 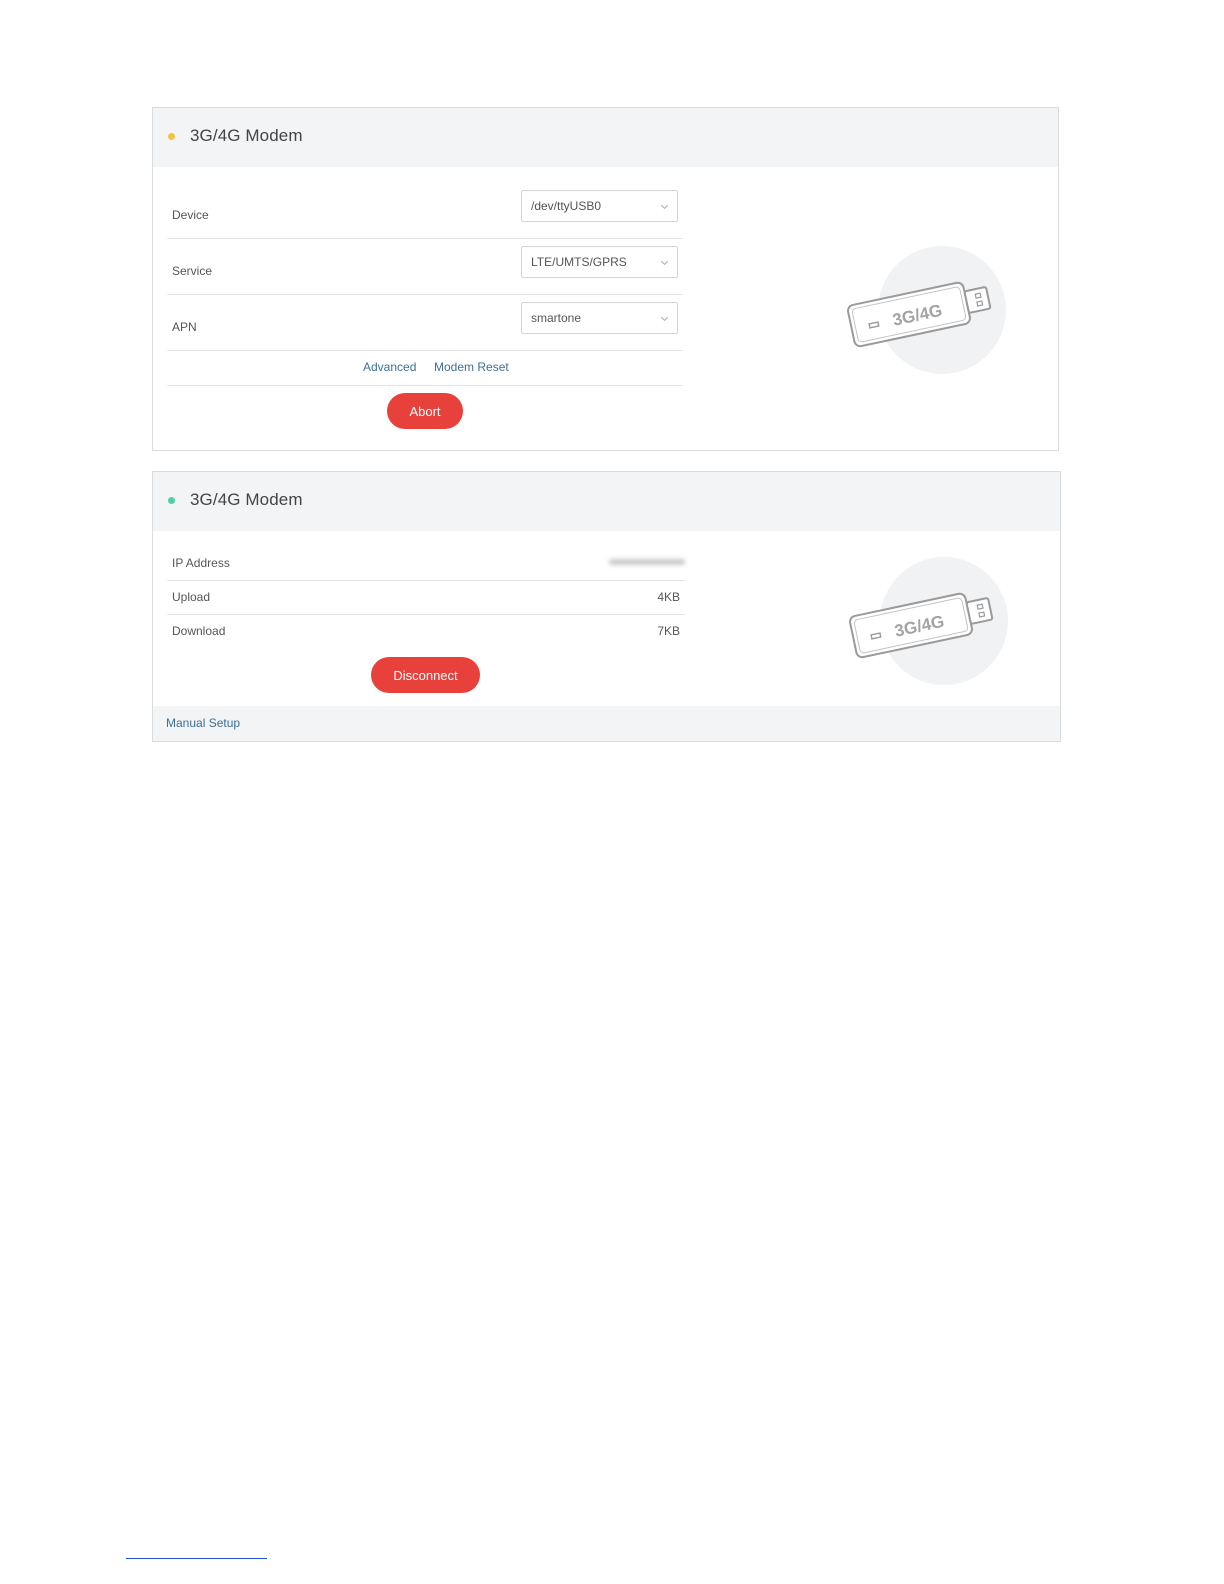 I want to click on ip-address-row: IP Address, so click(x=426, y=563).